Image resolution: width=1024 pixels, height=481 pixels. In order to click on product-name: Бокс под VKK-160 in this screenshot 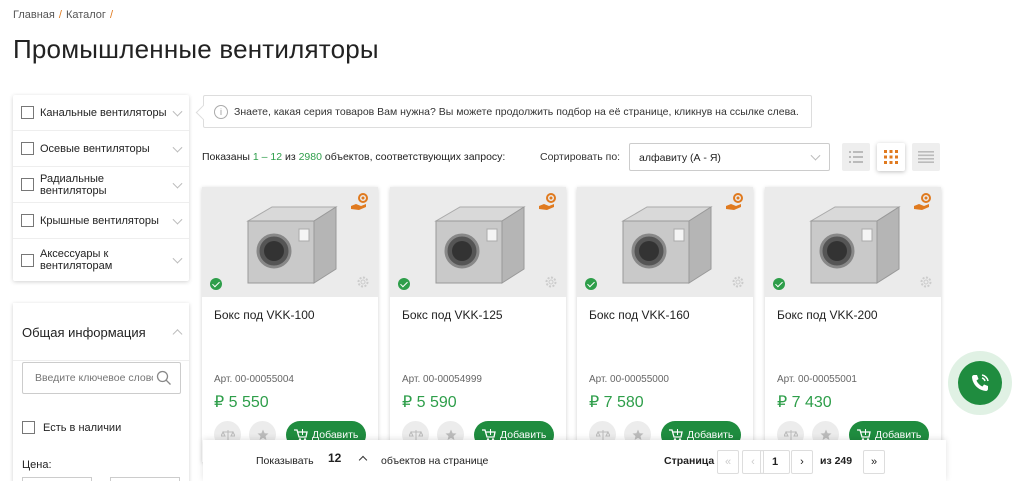, I will do `click(639, 315)`.